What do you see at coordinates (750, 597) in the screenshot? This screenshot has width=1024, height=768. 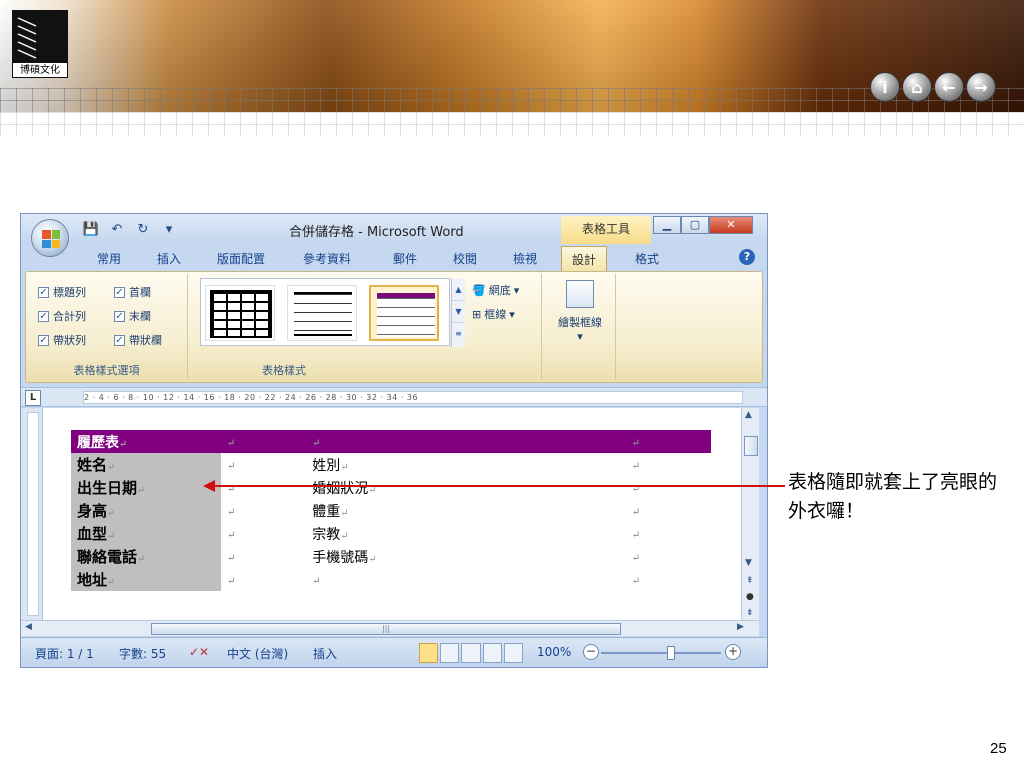 I see `browse-object-icon: ●` at bounding box center [750, 597].